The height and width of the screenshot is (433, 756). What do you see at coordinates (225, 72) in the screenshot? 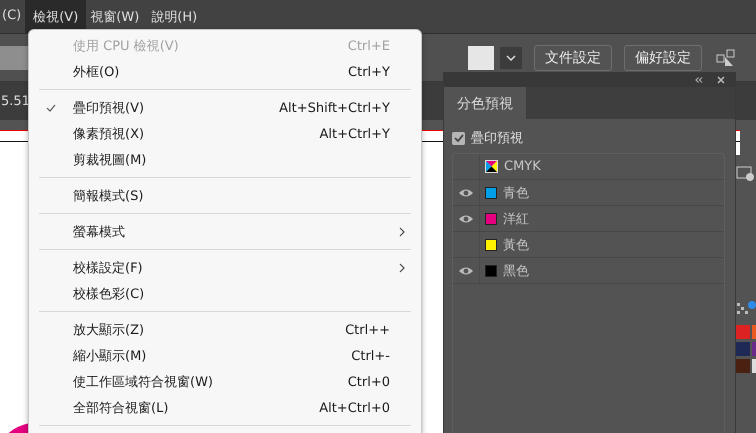
I see `menu-item: 外框(O) Ctrl+Y` at bounding box center [225, 72].